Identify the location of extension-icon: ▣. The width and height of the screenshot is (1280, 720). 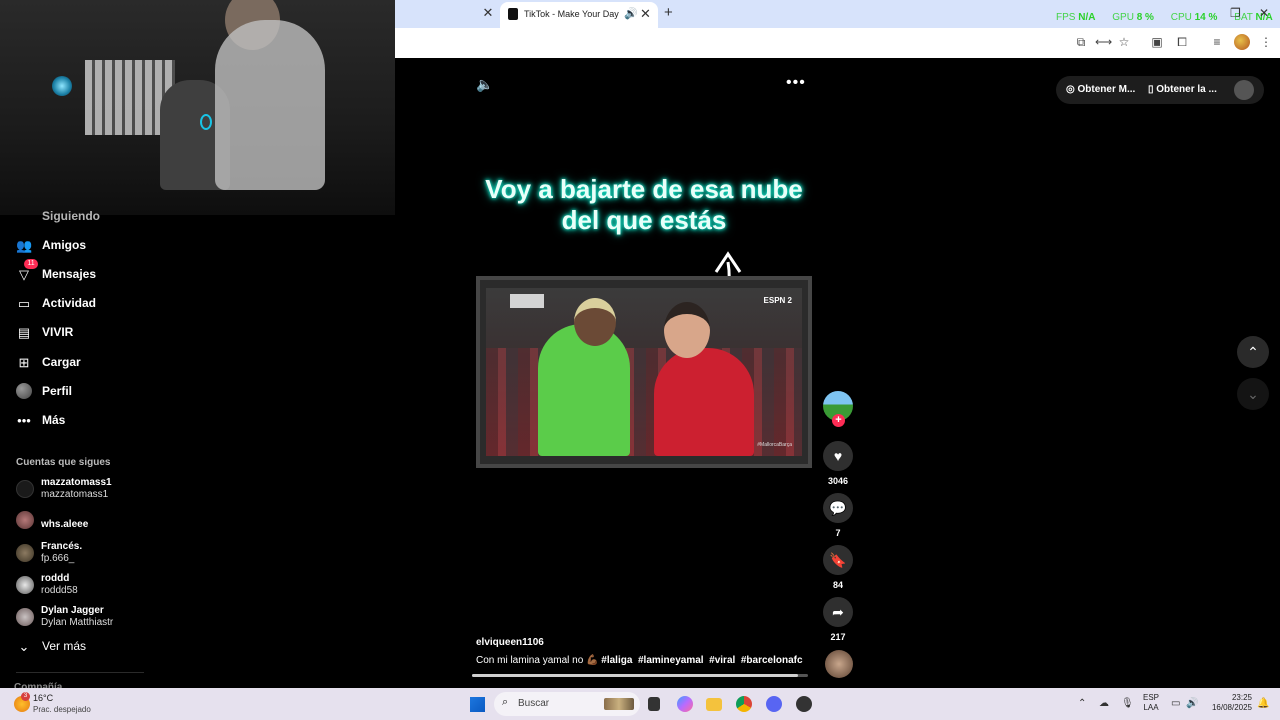
(1157, 42).